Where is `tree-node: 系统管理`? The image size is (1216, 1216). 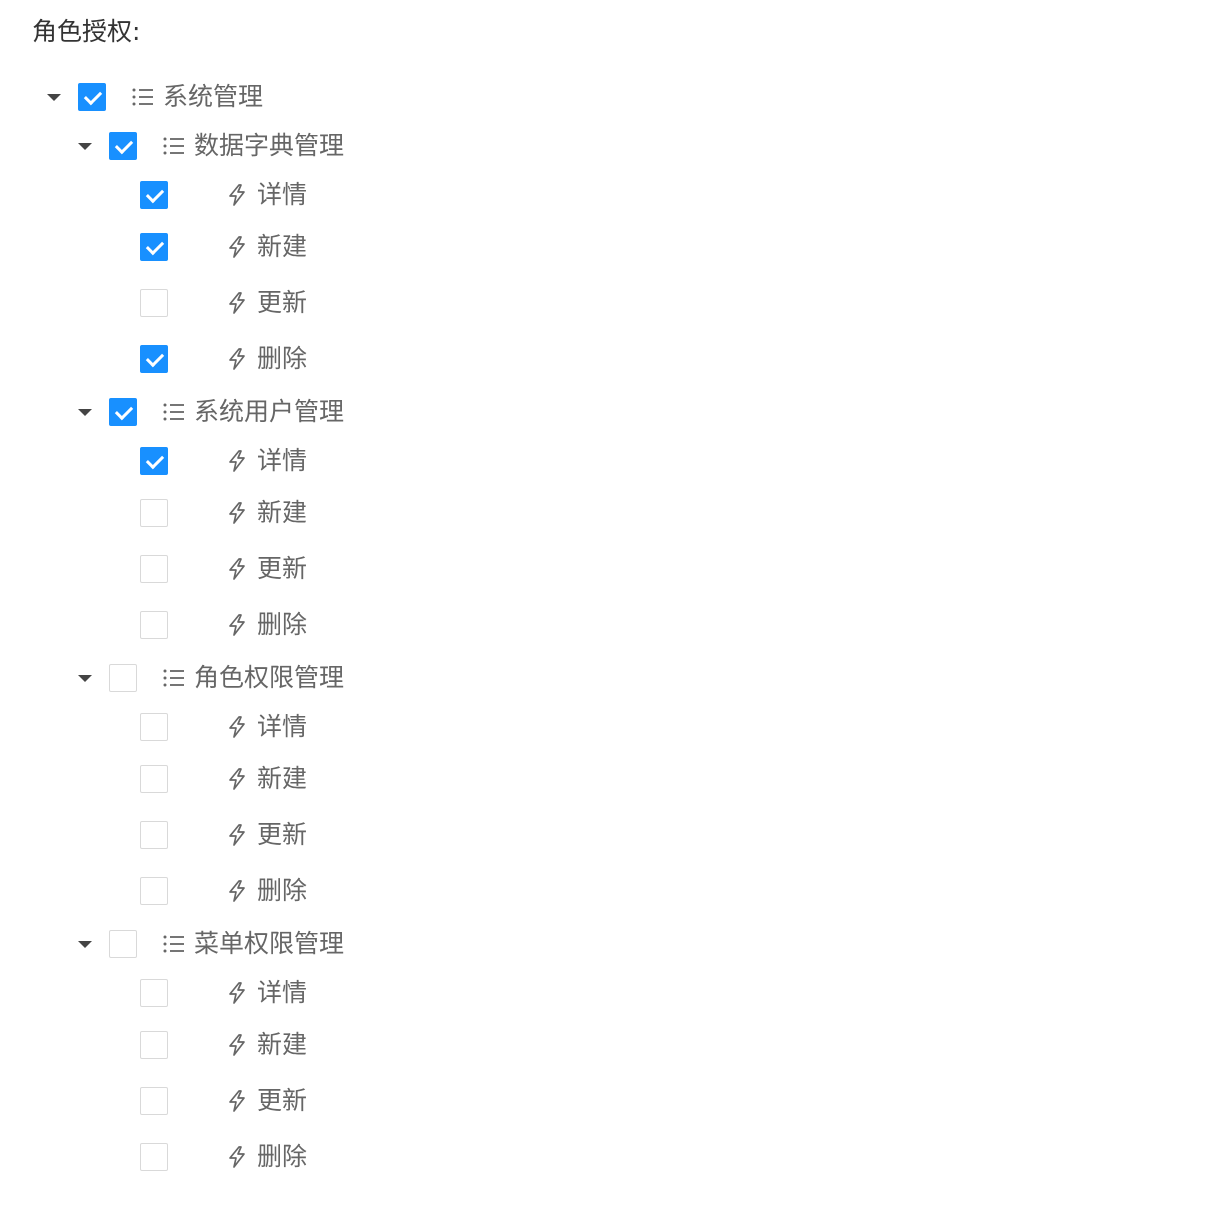 tree-node: 系统管理 is located at coordinates (608, 96).